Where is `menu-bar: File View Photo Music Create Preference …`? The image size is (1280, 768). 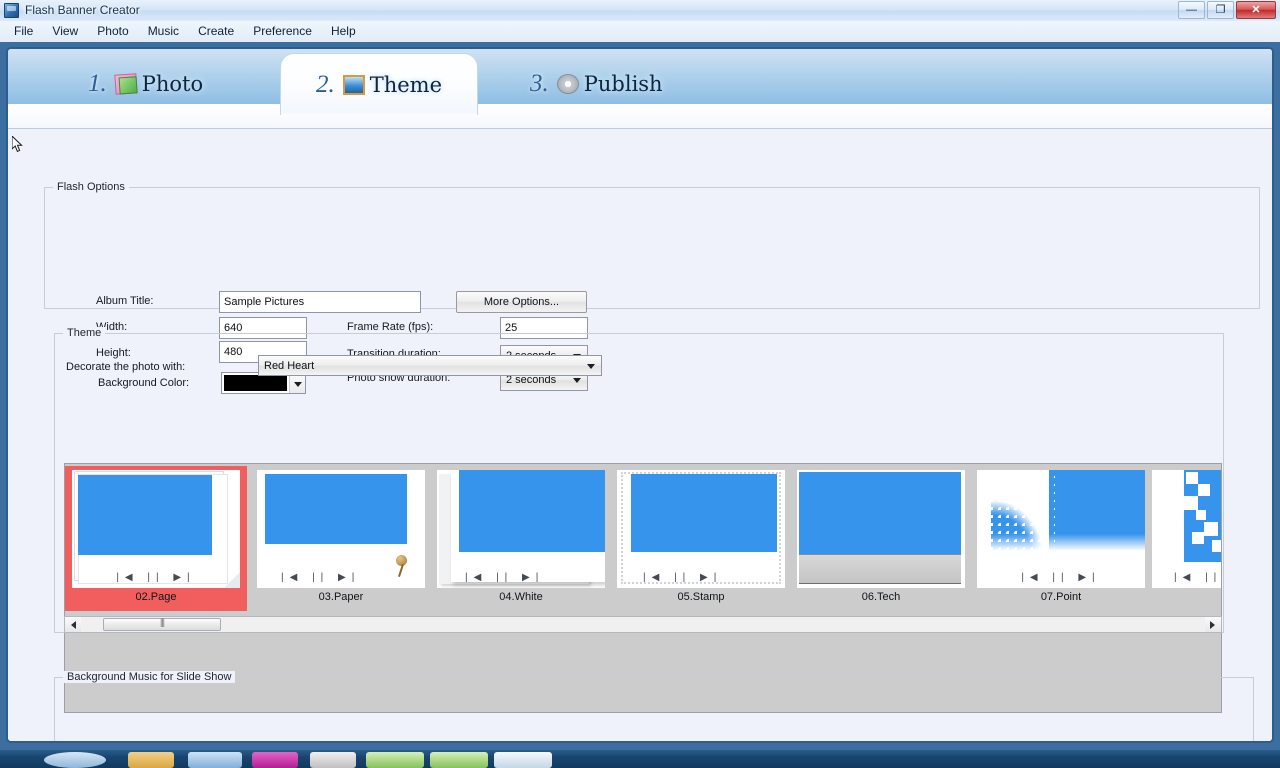
menu-bar: File View Photo Music Create Preference … is located at coordinates (640, 31).